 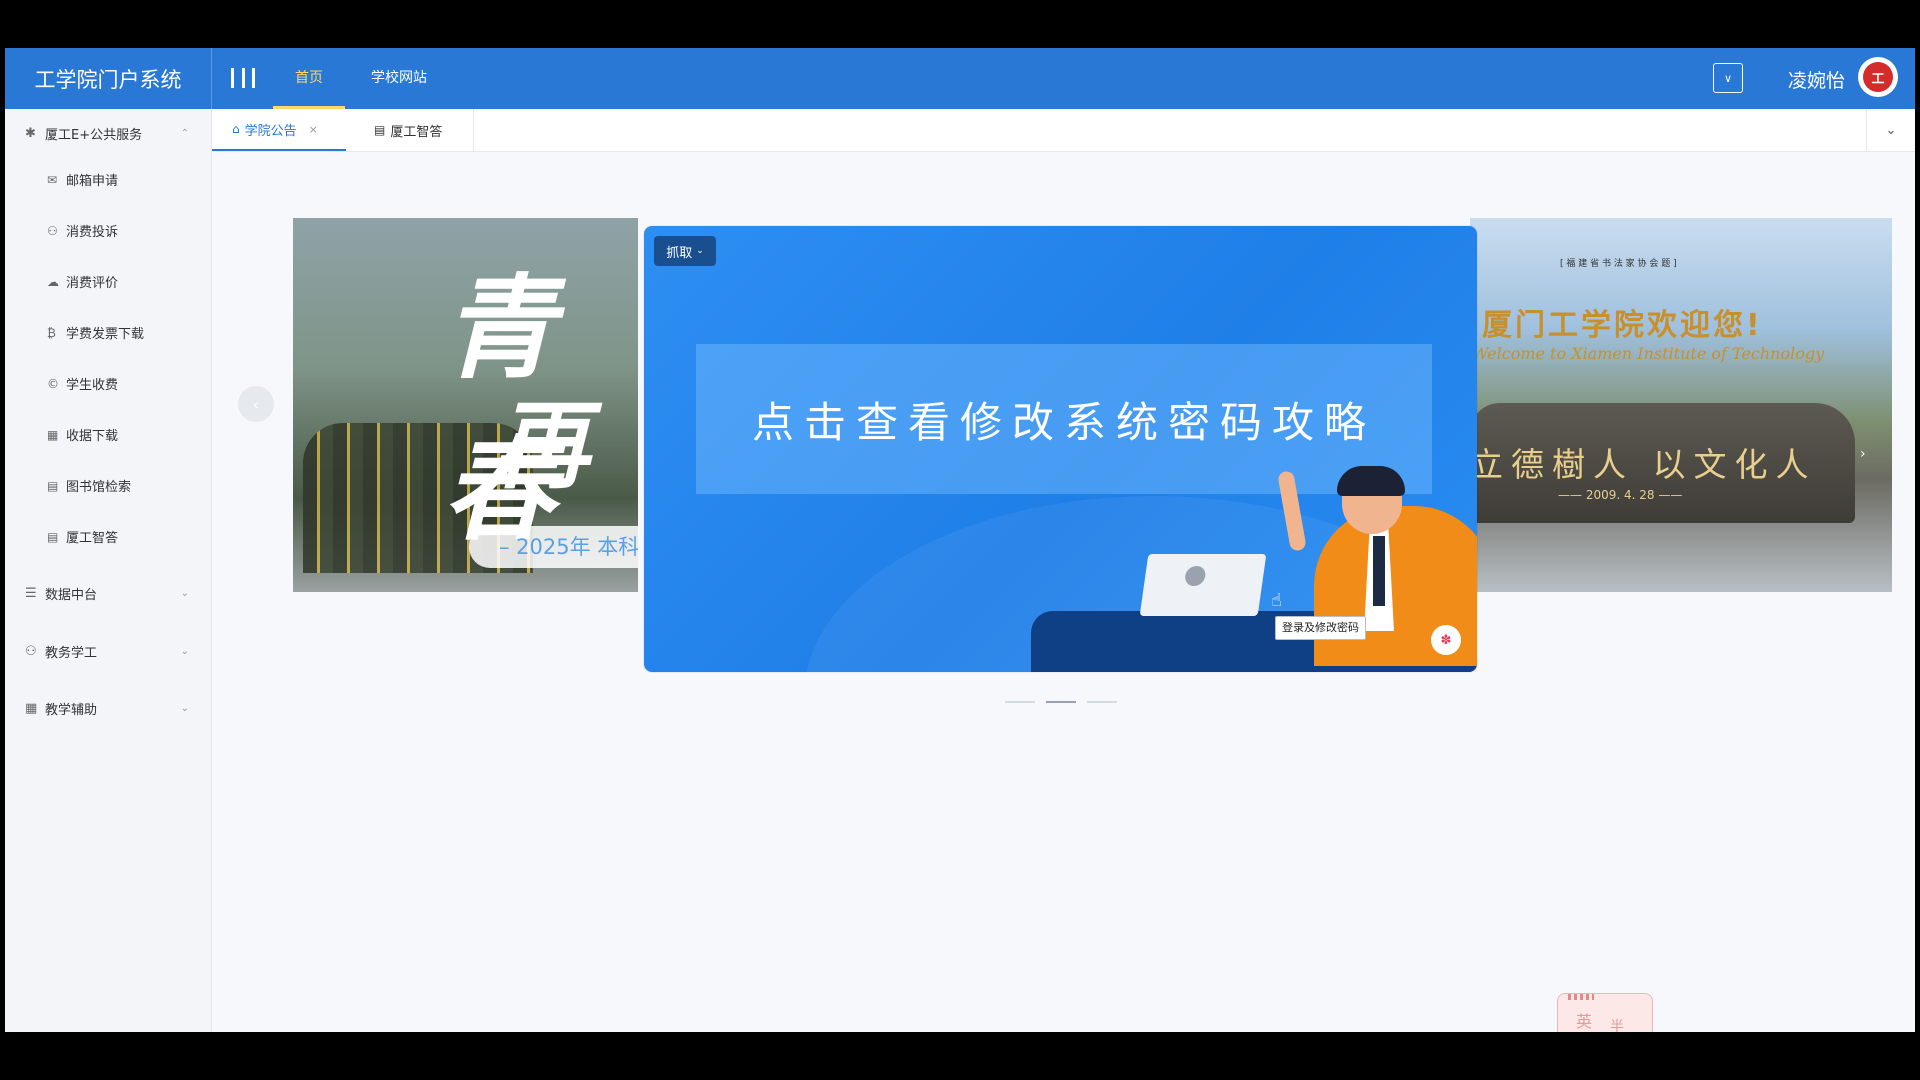 What do you see at coordinates (679, 253) in the screenshot?
I see `grab-button-label: 抓取` at bounding box center [679, 253].